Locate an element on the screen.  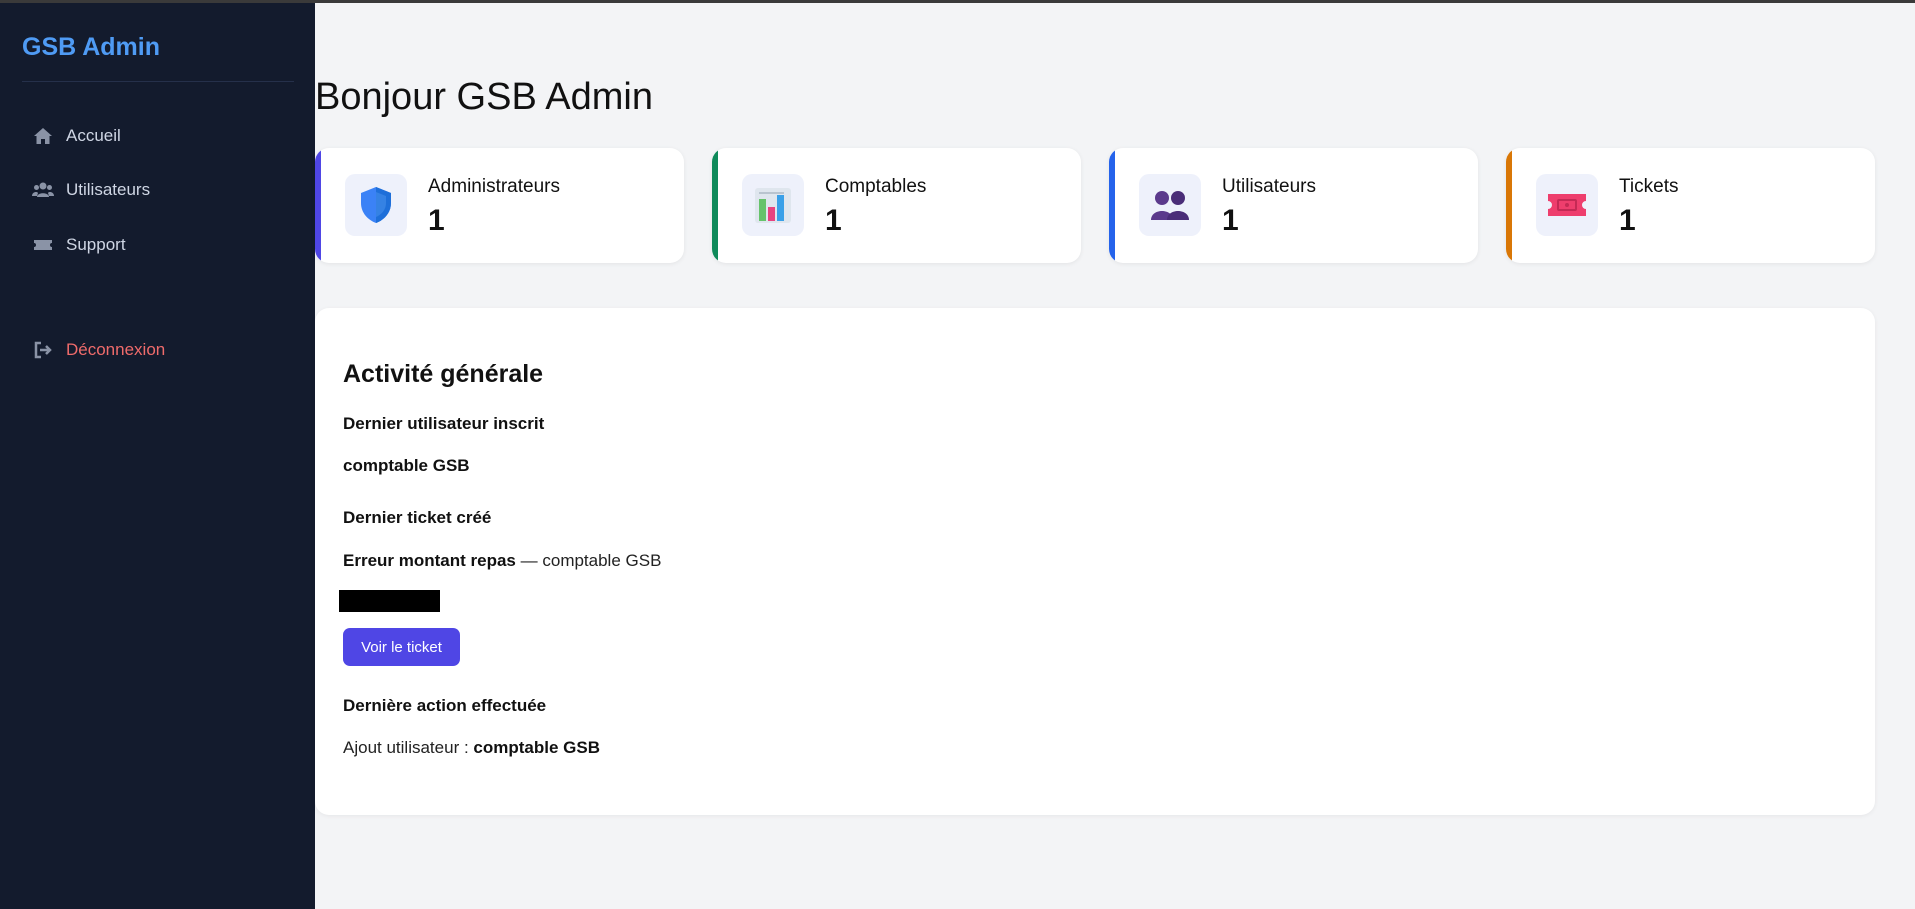
sidebar-item-utilisateurs: Utilisateurs is located at coordinates (91, 190).